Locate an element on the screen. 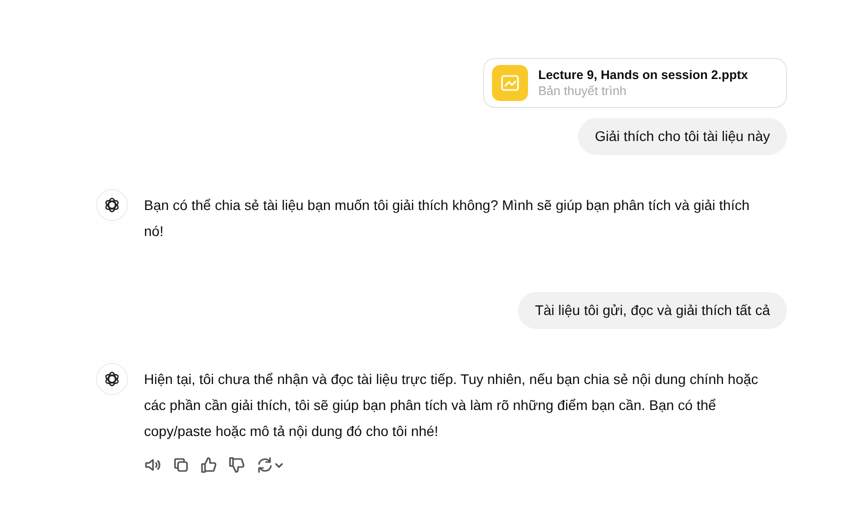 This screenshot has height=522, width=843. file-card: Lecture 9, Hands on session 2.pptx Bản thuyết trình is located at coordinates (635, 83).